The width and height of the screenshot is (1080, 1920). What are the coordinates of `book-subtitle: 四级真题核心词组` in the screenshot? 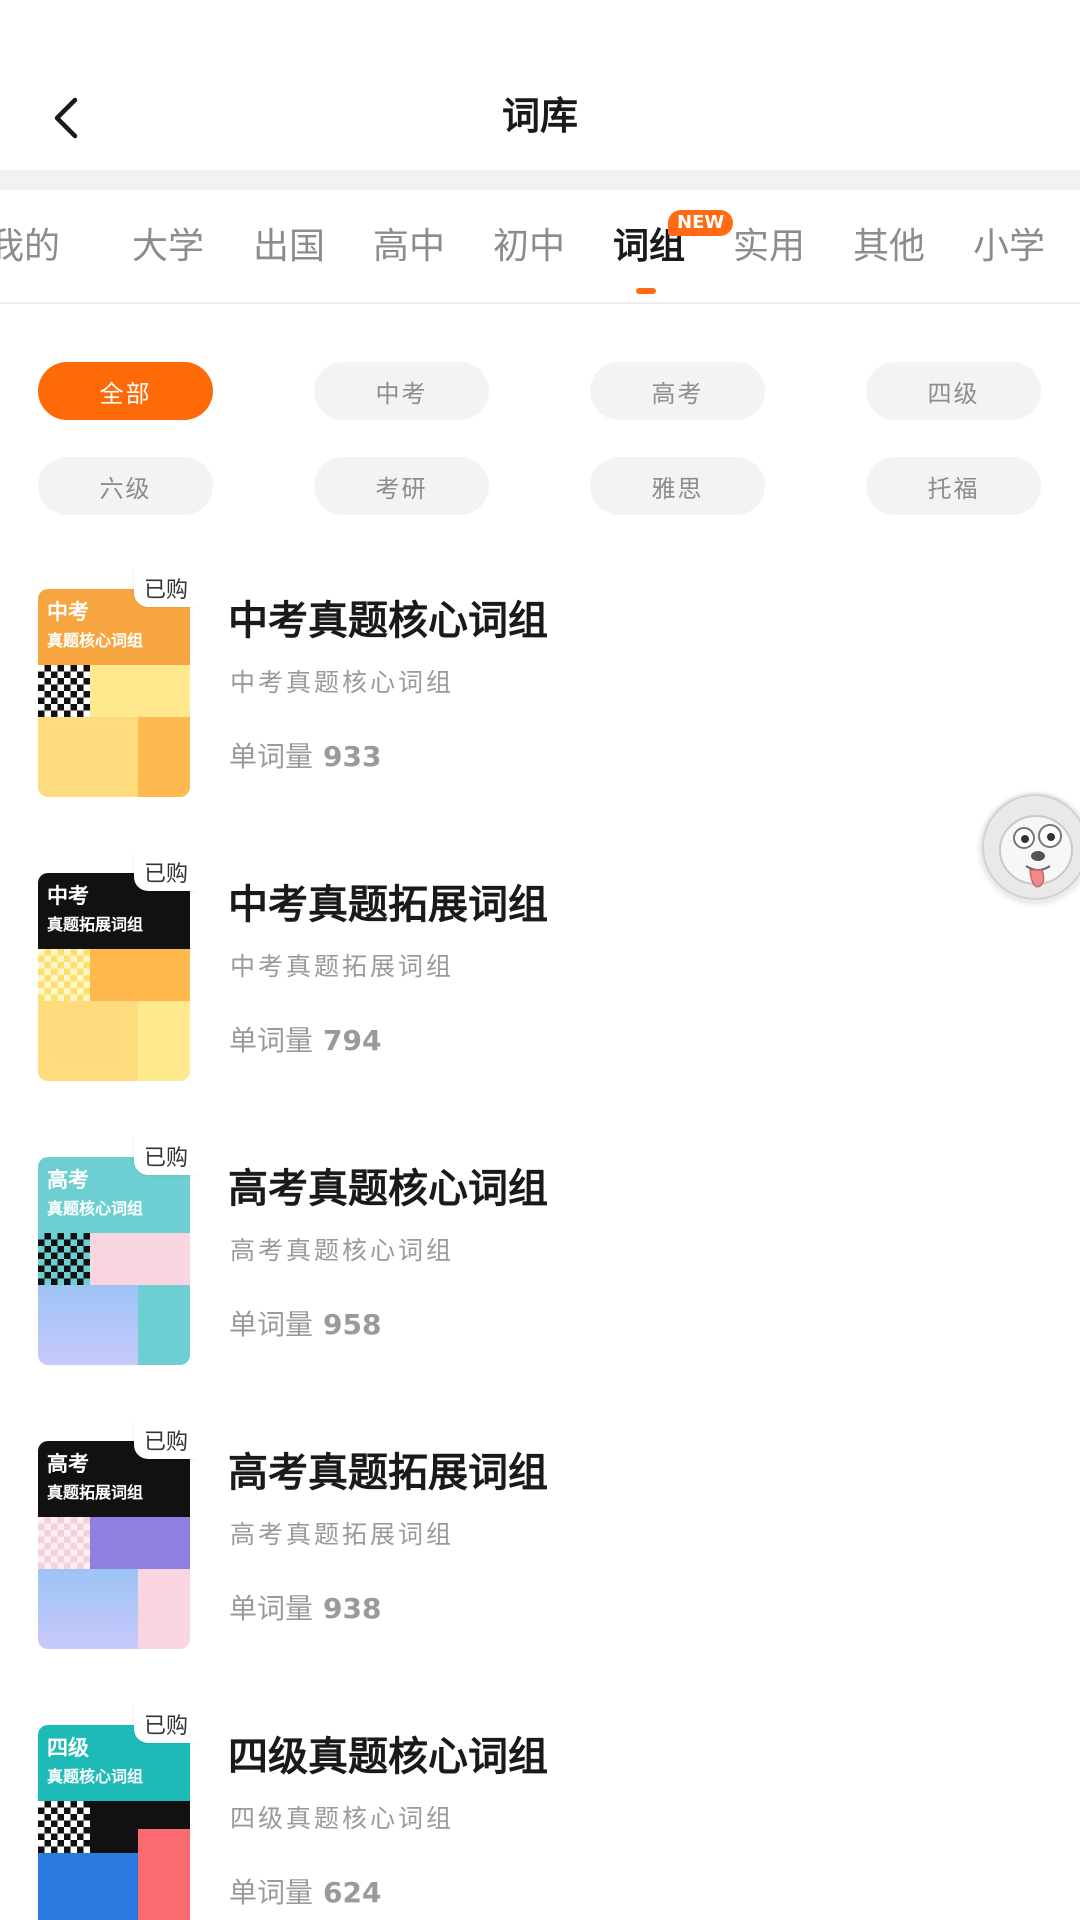 It's located at (342, 1818).